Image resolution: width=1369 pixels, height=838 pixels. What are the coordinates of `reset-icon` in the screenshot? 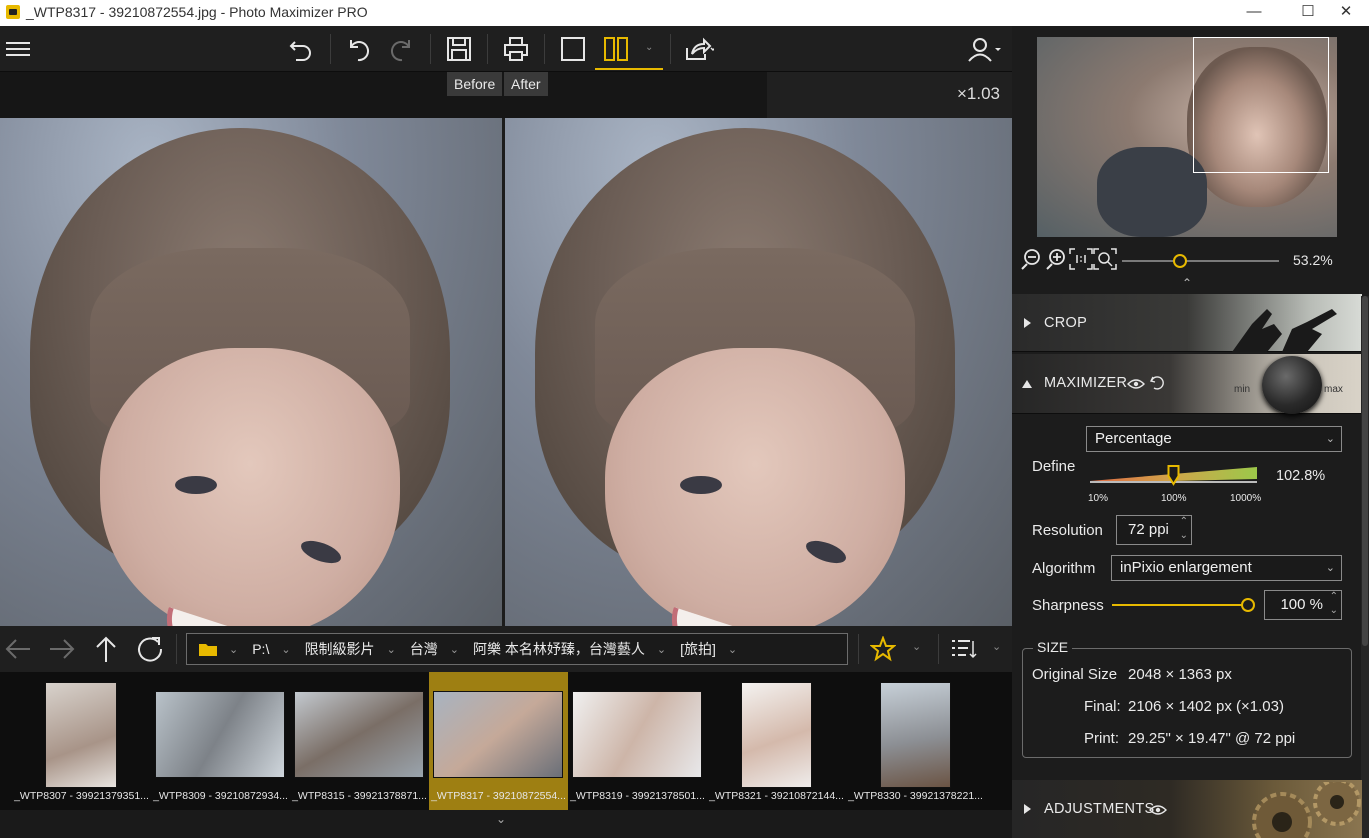 It's located at (1157, 383).